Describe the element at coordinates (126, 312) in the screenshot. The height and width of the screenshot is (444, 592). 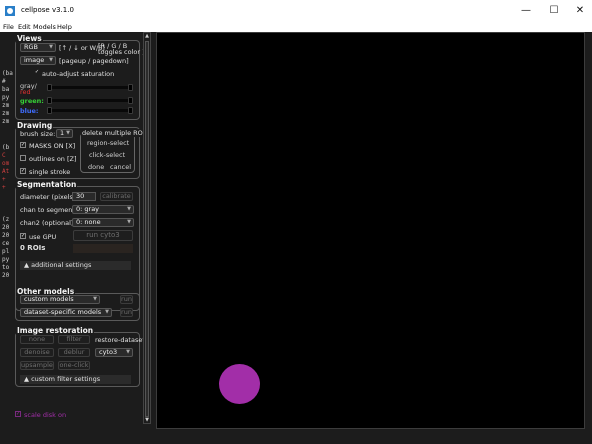
I see `run-dataset-button: run` at that location.